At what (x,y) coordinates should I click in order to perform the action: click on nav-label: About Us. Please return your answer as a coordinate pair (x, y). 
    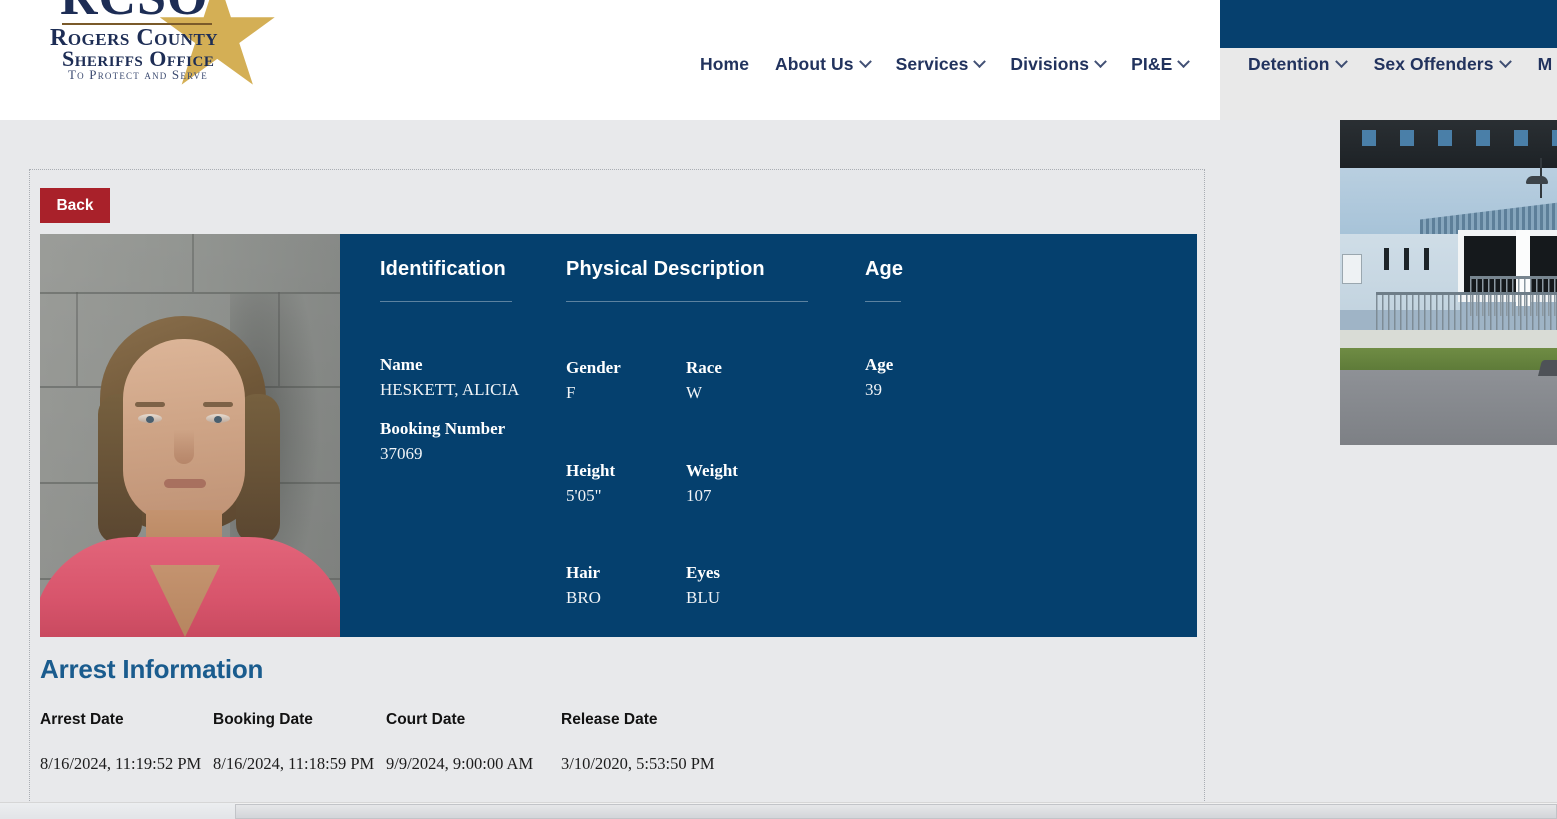
    Looking at the image, I should click on (814, 64).